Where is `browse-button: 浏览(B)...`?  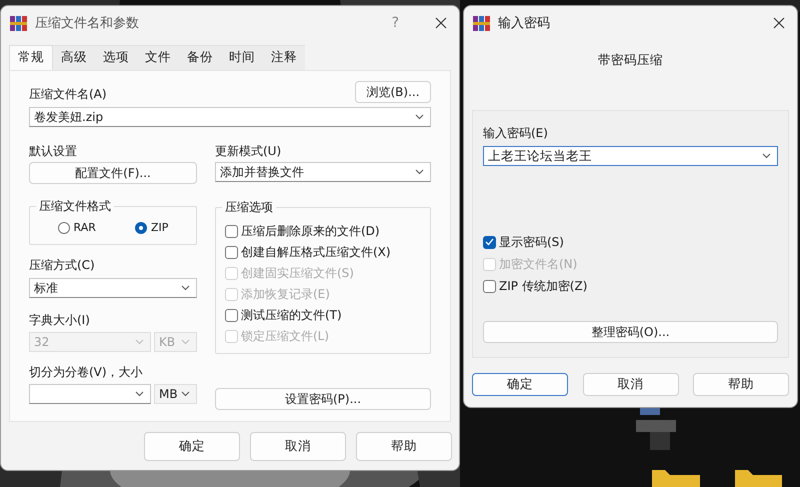 browse-button: 浏览(B)... is located at coordinates (393, 92).